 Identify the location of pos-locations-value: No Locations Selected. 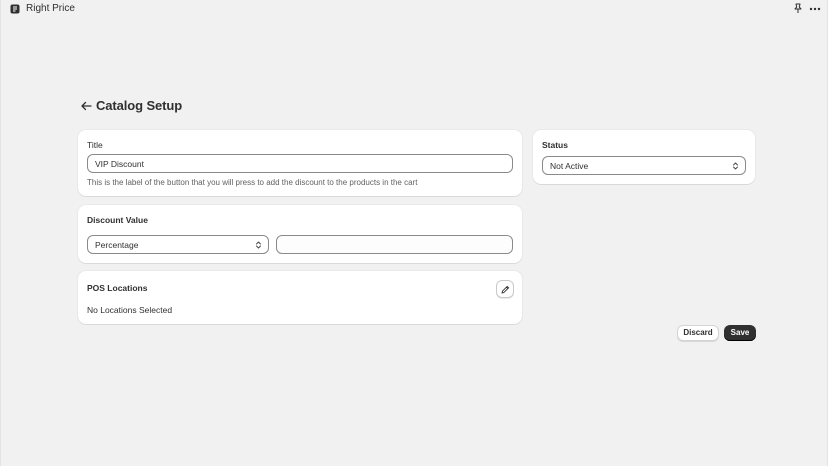
(130, 310).